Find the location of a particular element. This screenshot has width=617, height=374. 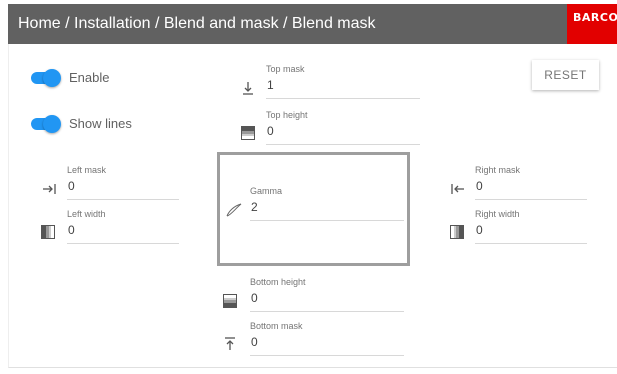

show-lines-label: Show lines is located at coordinates (100, 123).